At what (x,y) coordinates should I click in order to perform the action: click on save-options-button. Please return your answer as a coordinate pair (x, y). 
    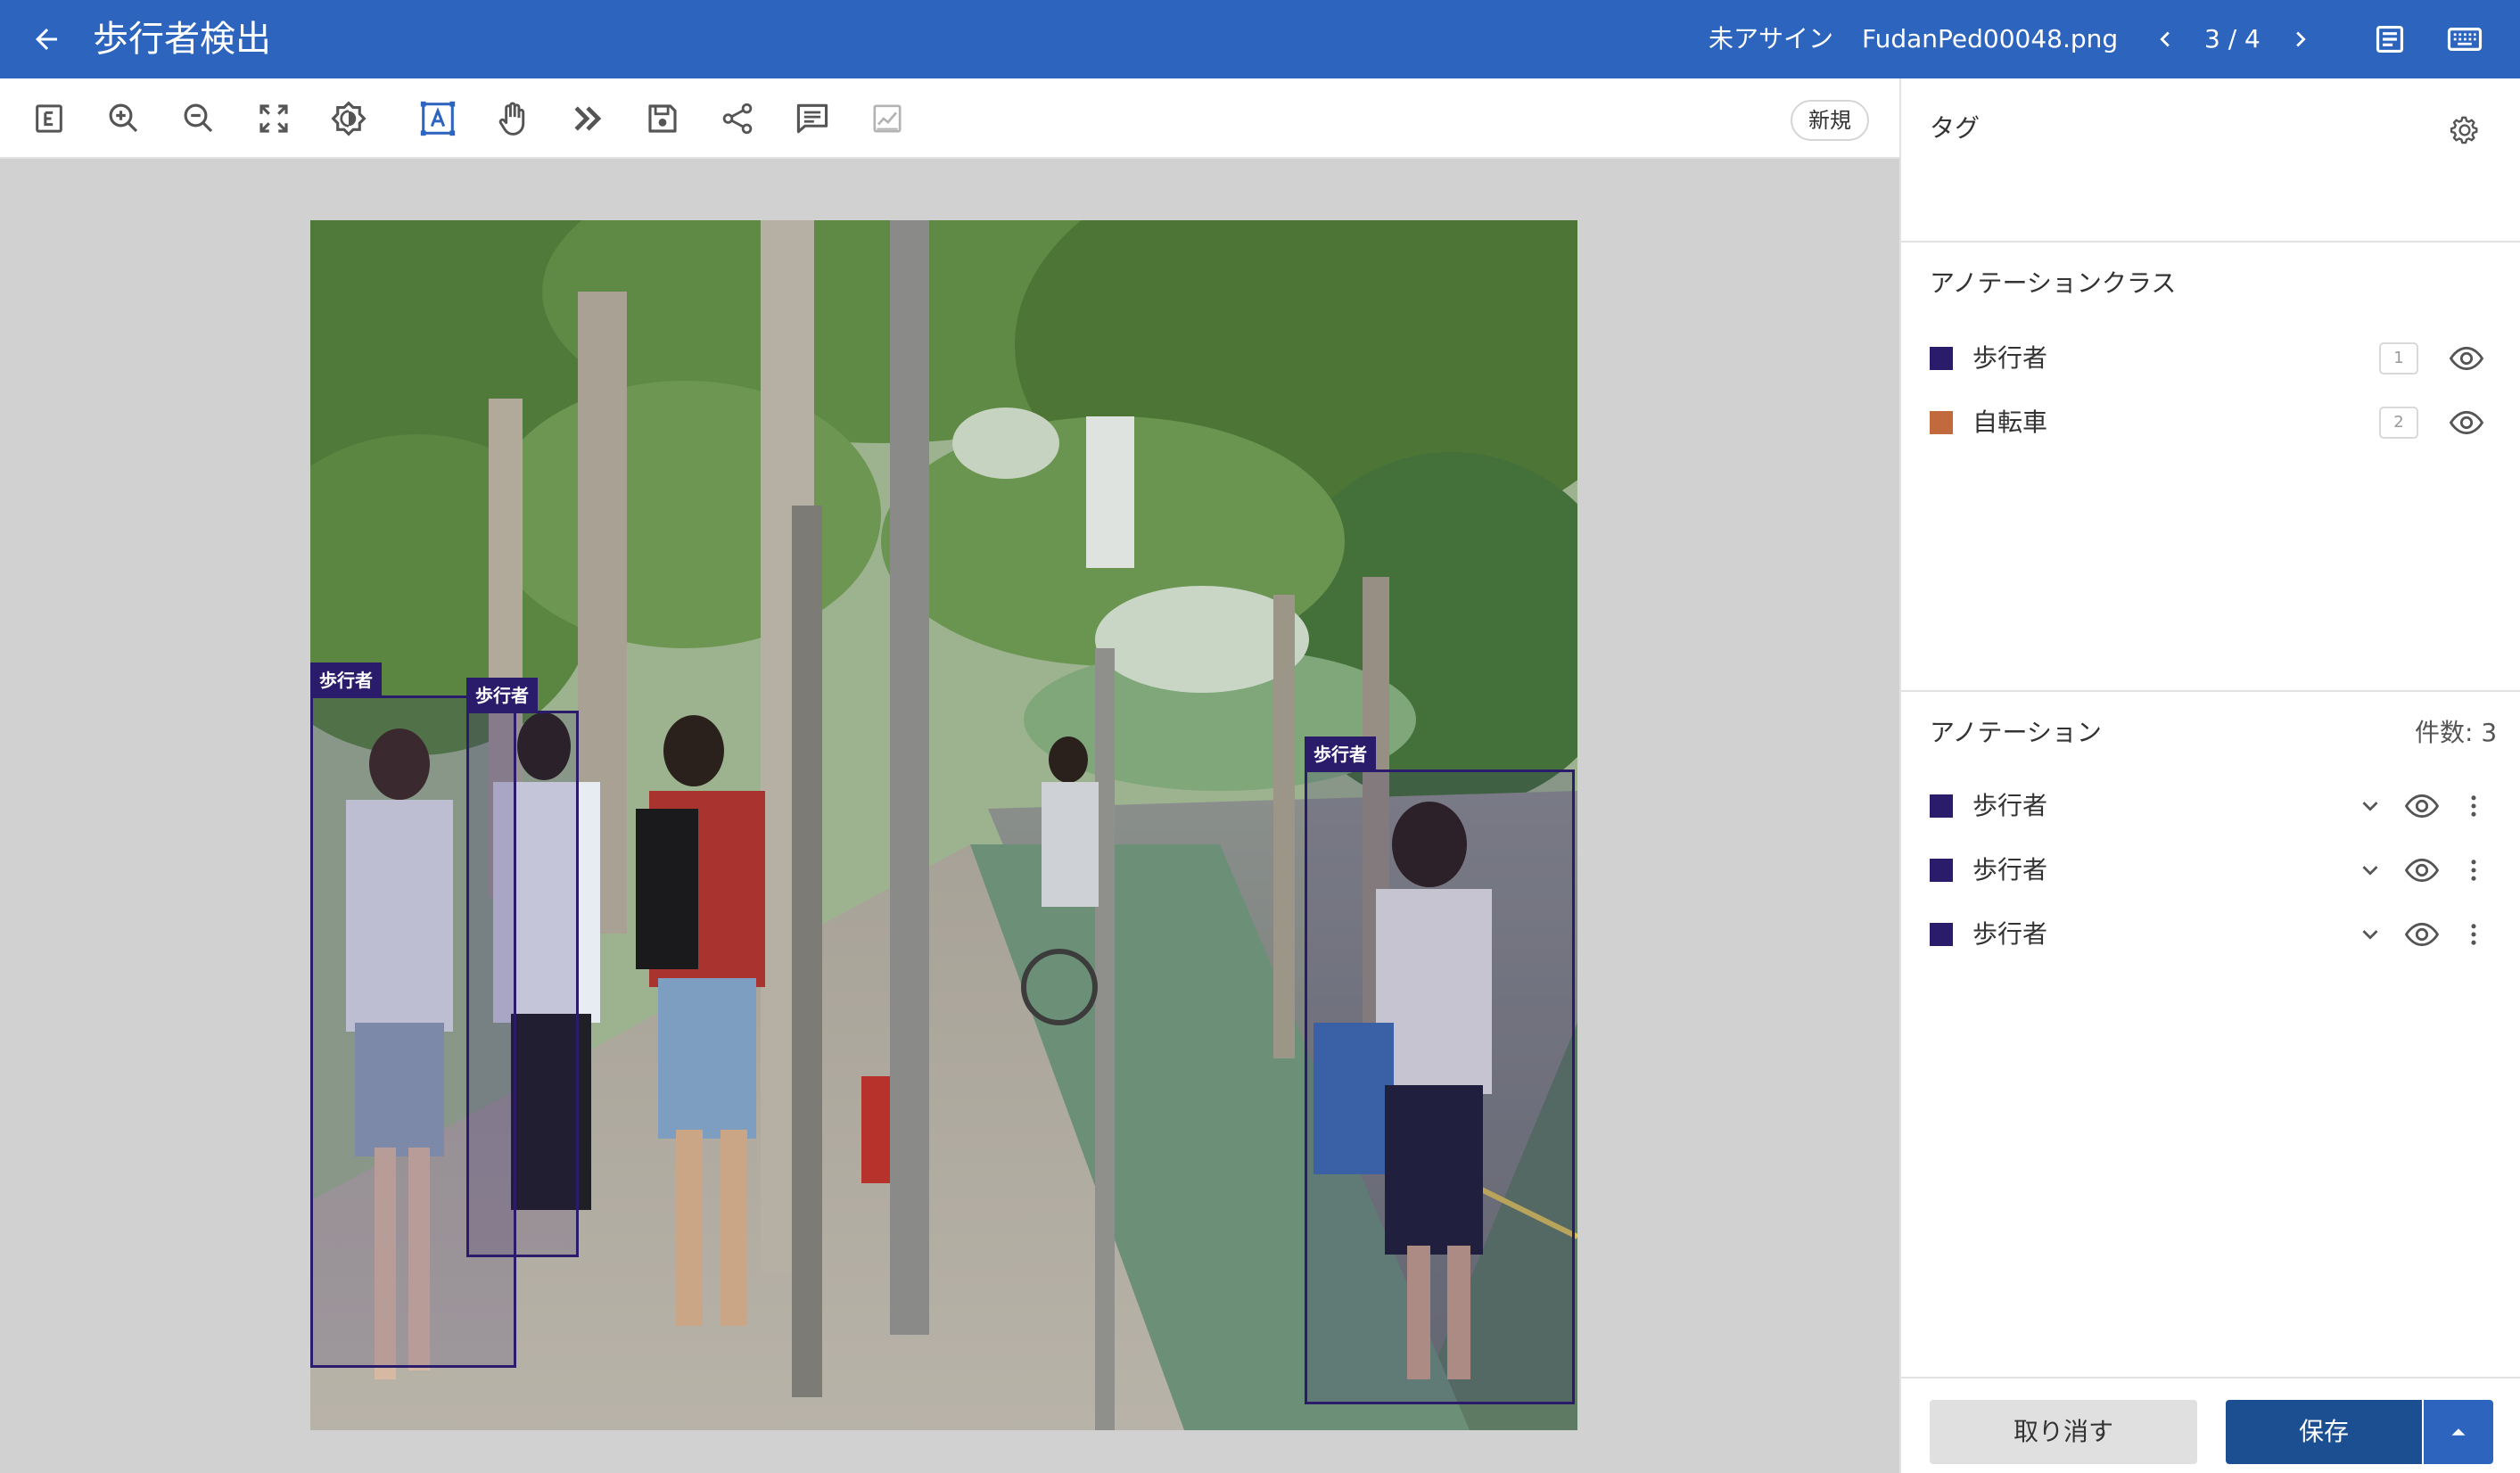
    Looking at the image, I should click on (2458, 1432).